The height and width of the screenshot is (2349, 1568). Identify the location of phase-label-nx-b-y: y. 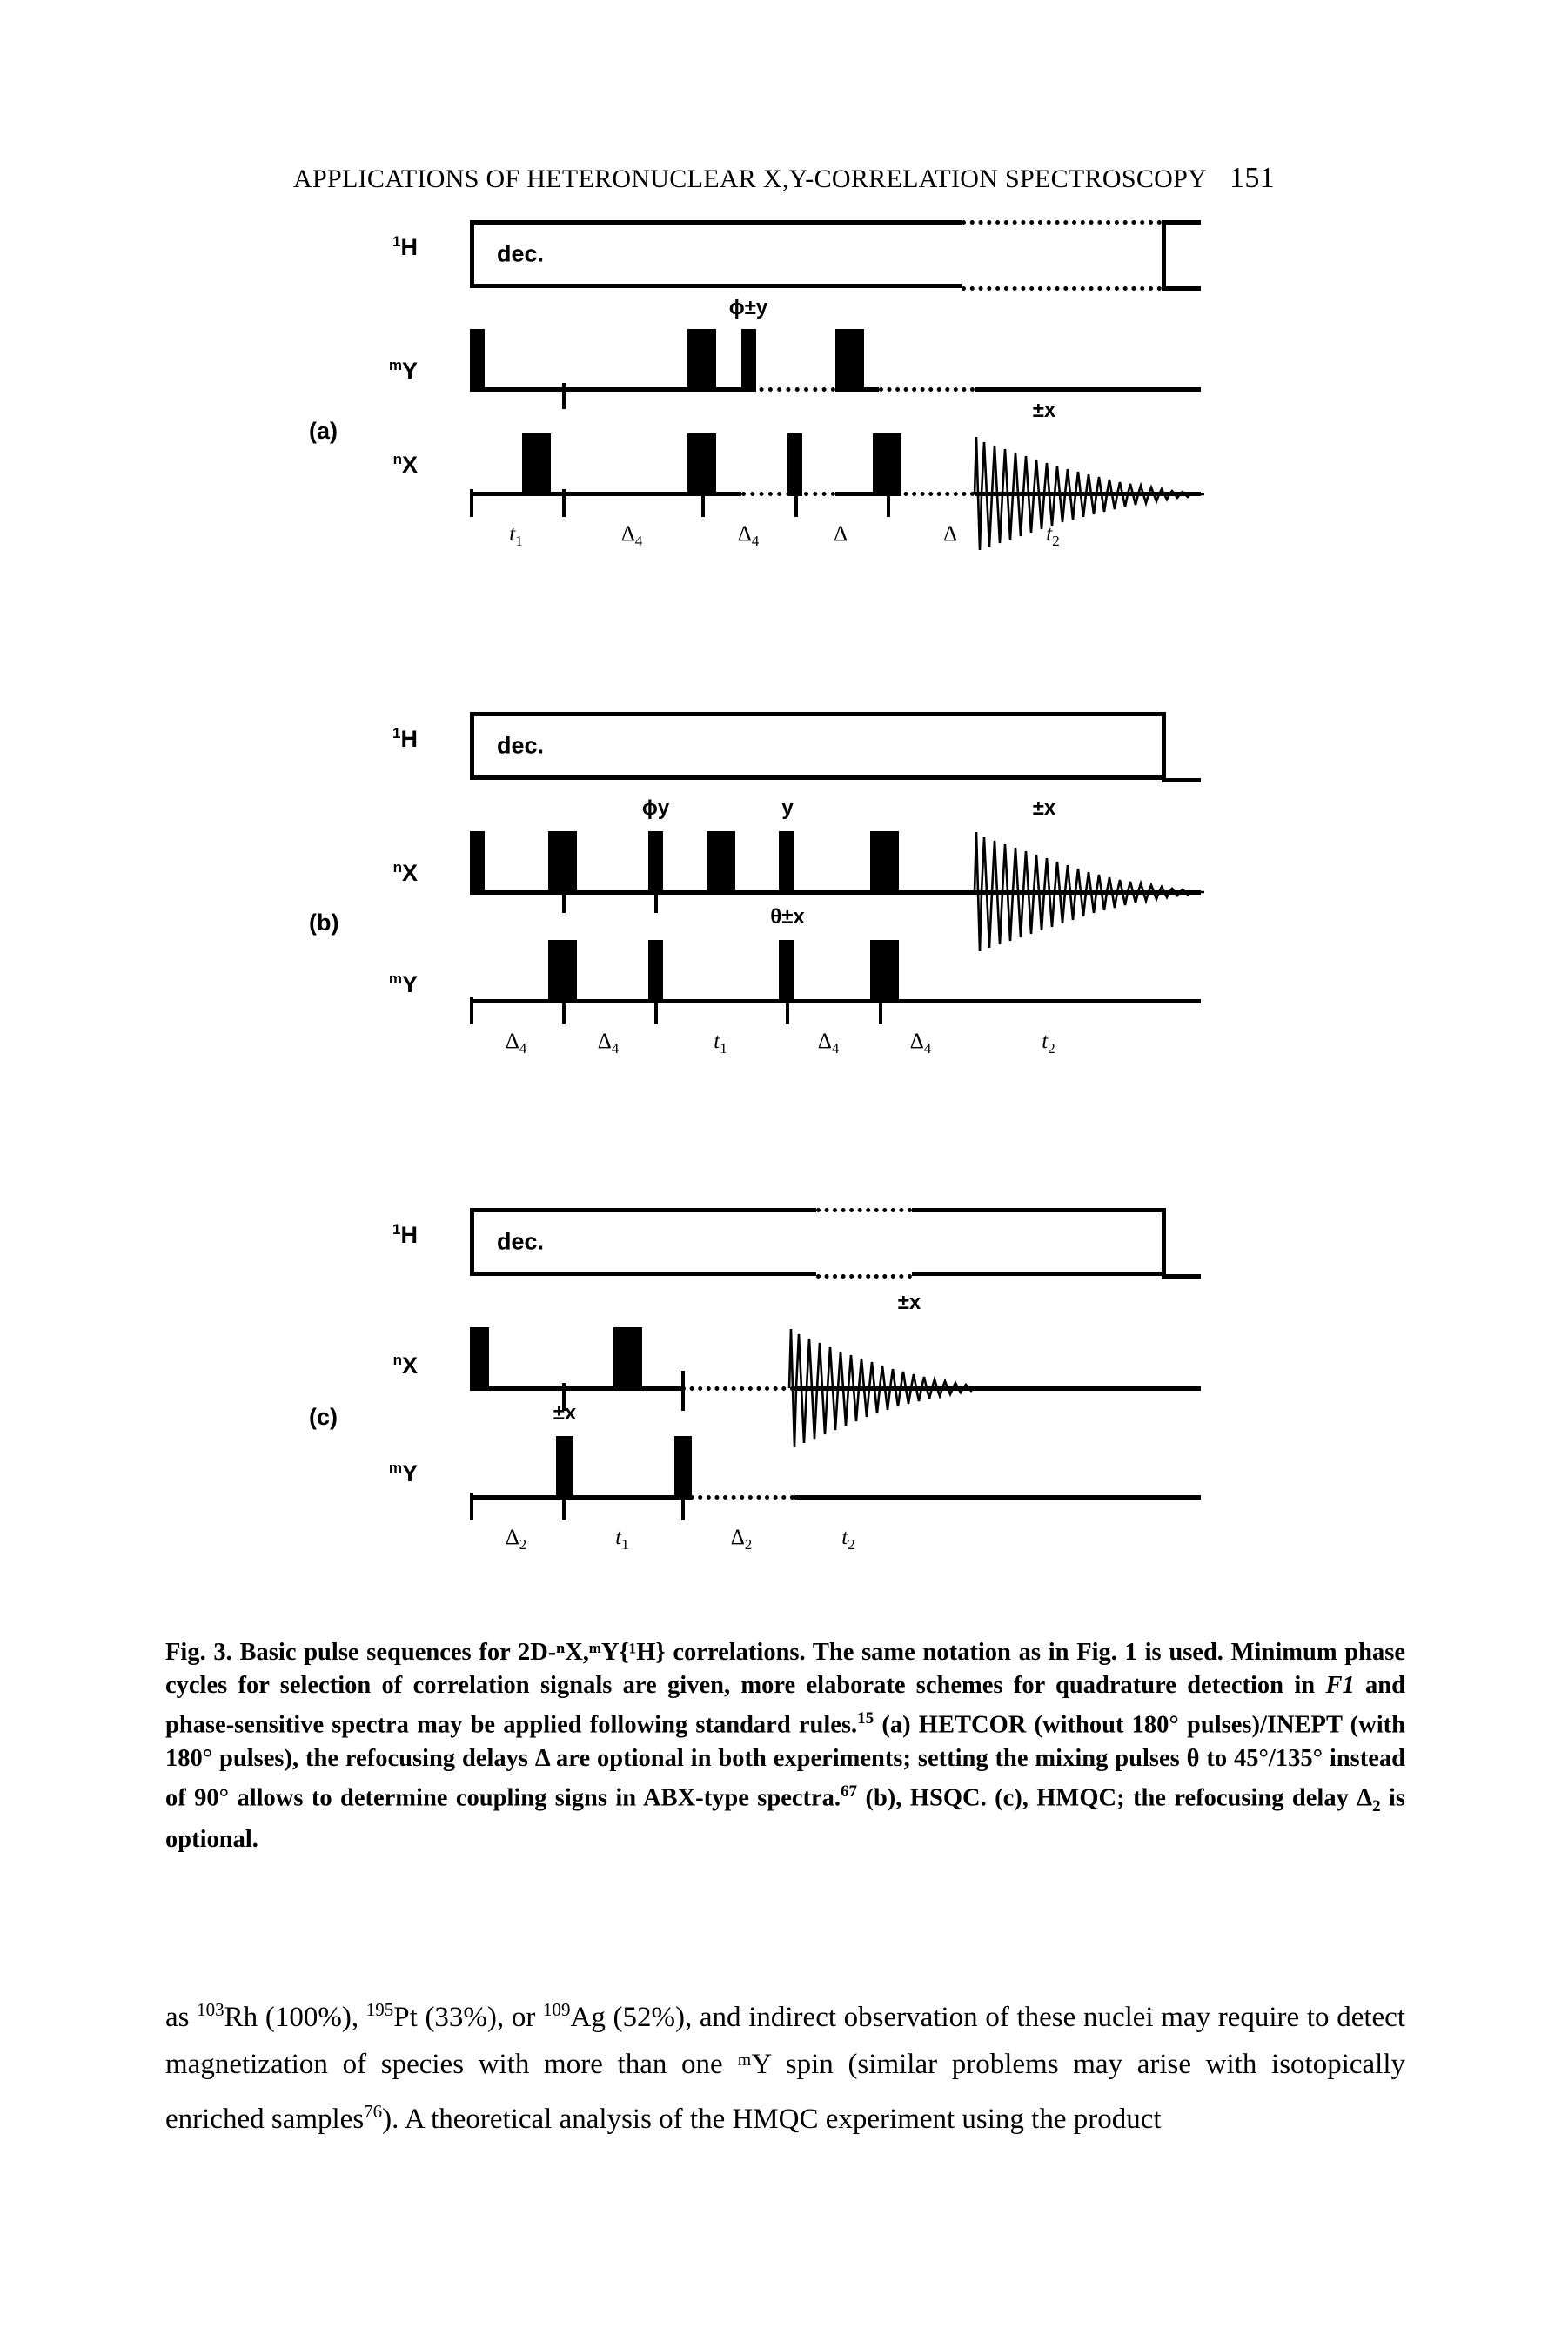
(788, 808).